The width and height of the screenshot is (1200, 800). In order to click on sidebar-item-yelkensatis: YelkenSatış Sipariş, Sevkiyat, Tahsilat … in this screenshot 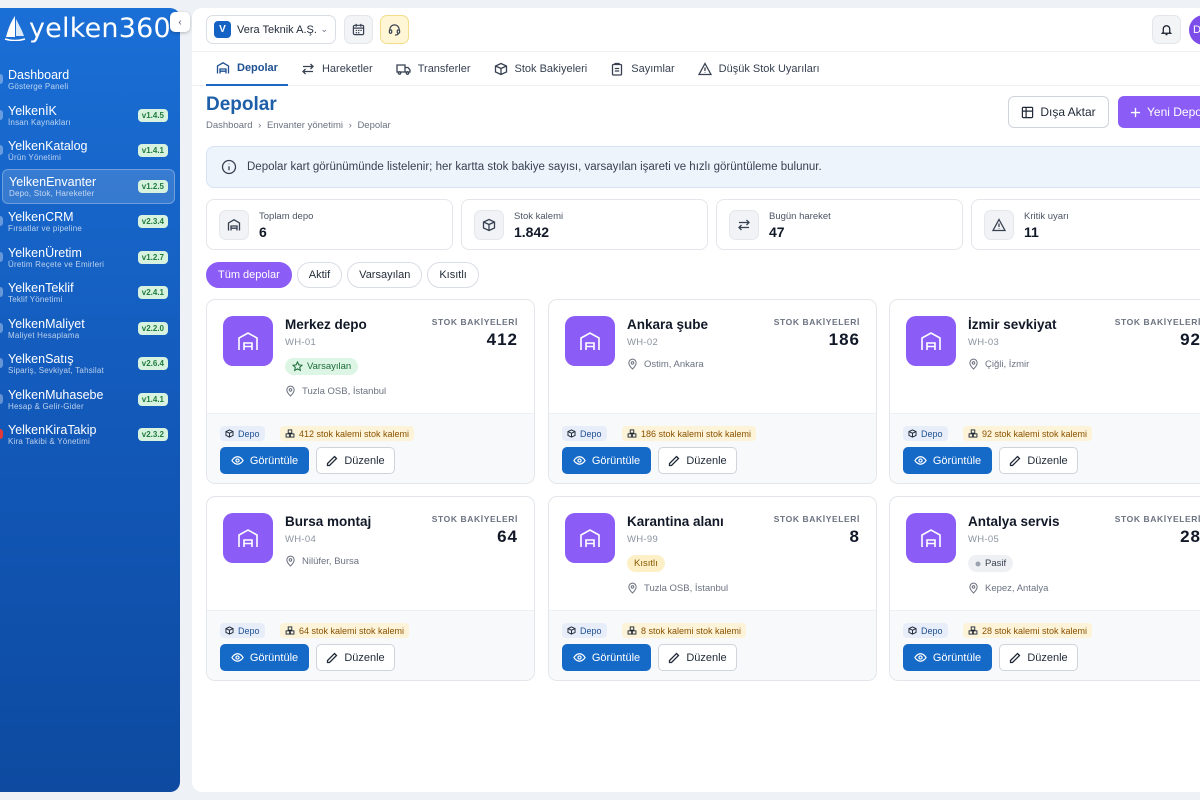, I will do `click(90, 364)`.